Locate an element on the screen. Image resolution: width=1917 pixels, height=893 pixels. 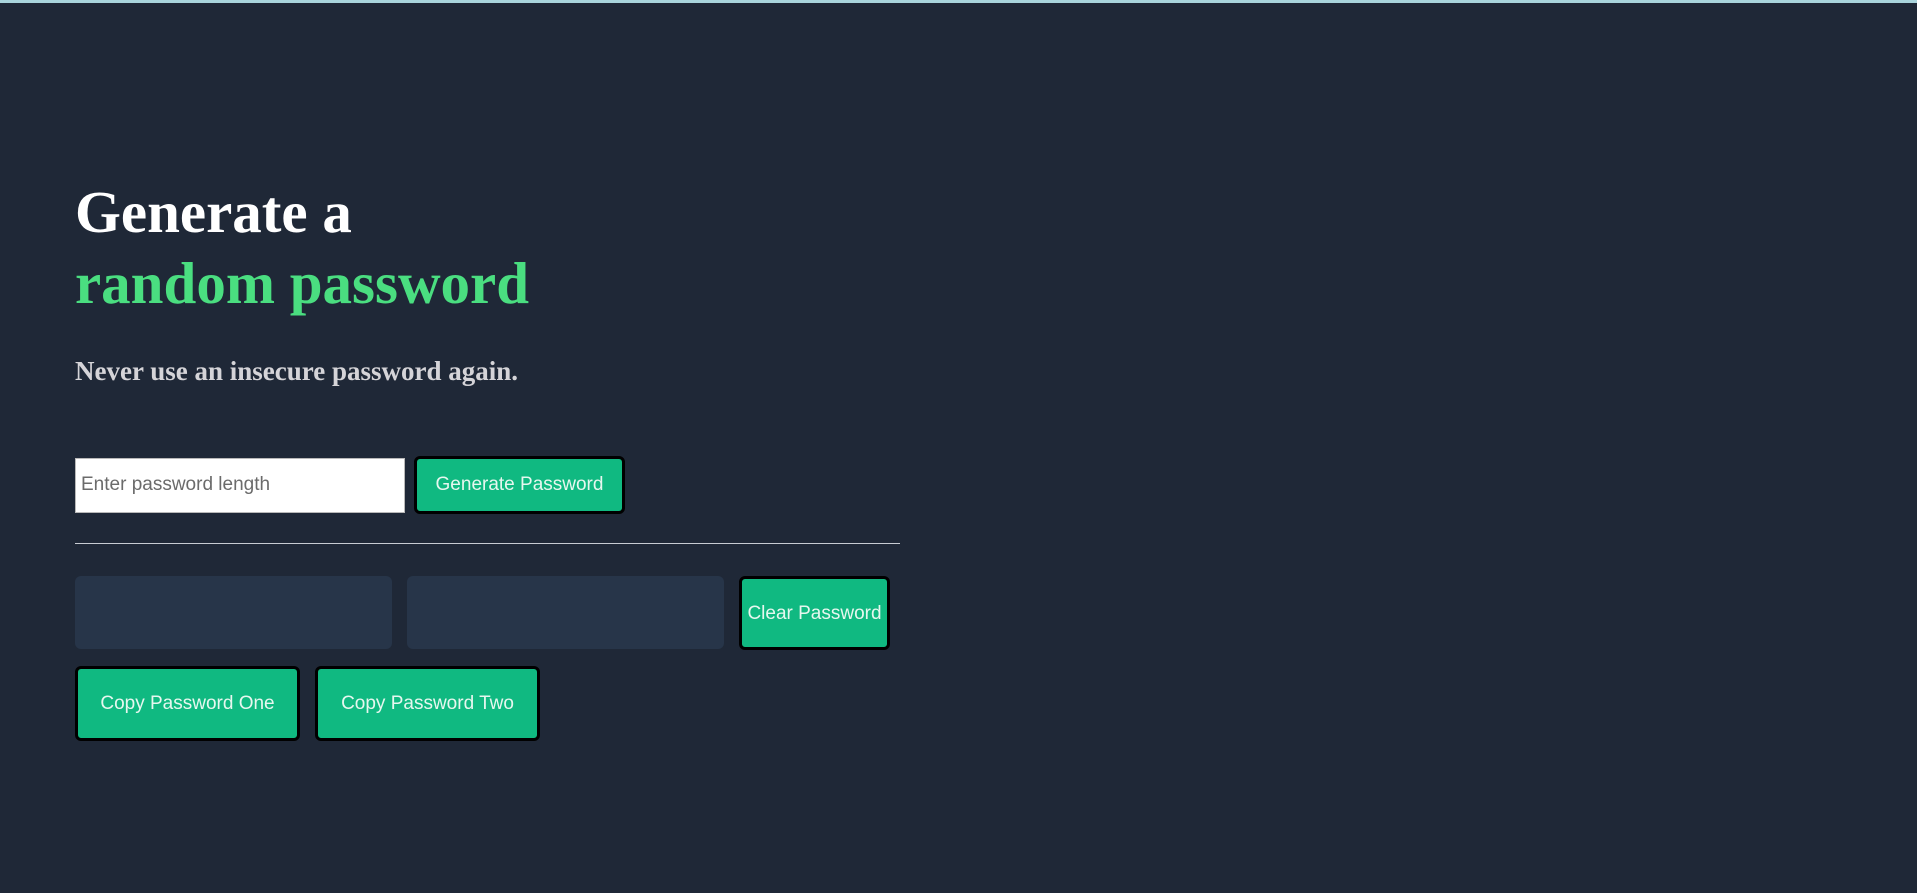
top-border-strip is located at coordinates (958, 1).